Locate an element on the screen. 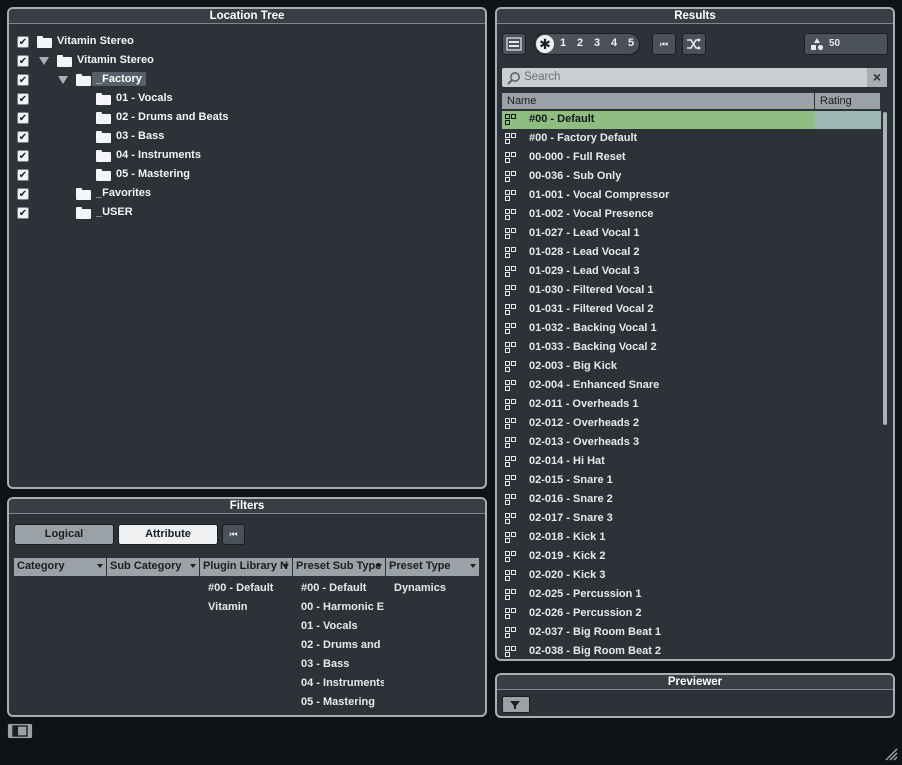 The height and width of the screenshot is (765, 902). name-column-header: Name is located at coordinates (658, 101).